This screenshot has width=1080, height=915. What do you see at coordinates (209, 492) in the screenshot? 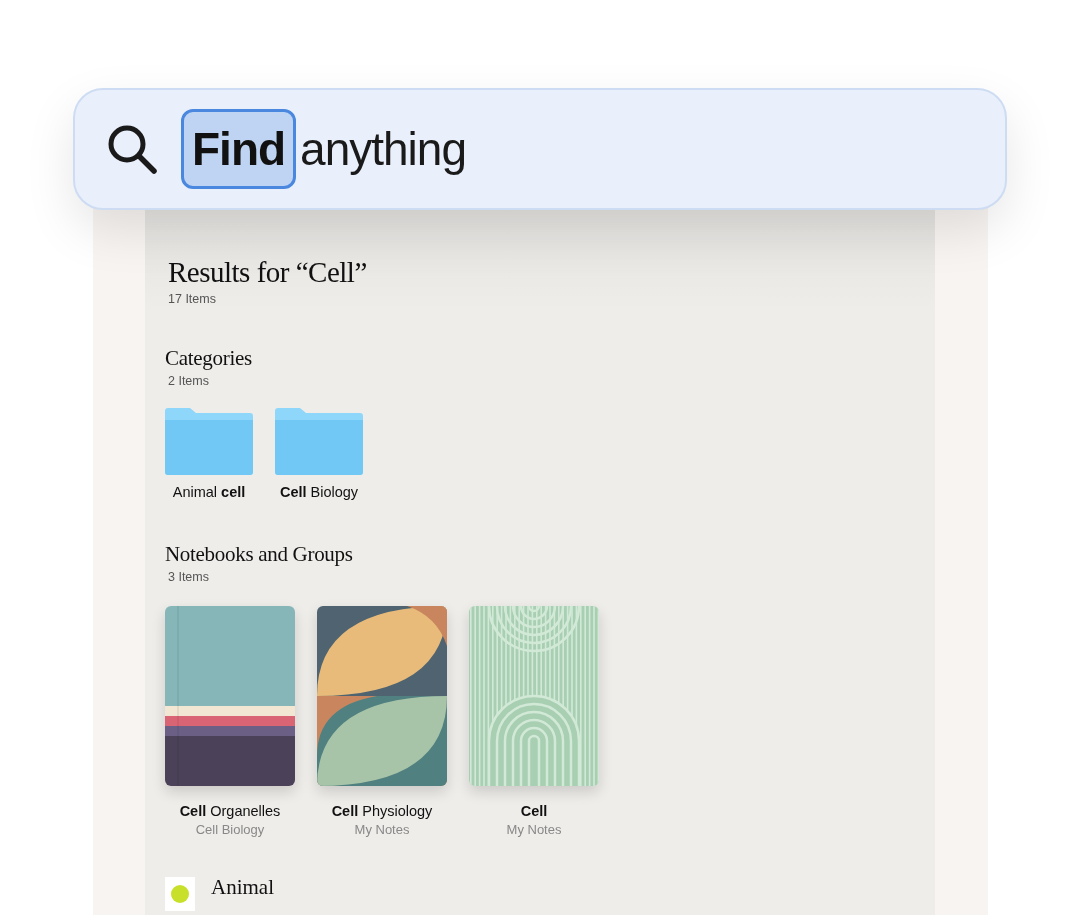
I see `folder-label: Animal cell` at bounding box center [209, 492].